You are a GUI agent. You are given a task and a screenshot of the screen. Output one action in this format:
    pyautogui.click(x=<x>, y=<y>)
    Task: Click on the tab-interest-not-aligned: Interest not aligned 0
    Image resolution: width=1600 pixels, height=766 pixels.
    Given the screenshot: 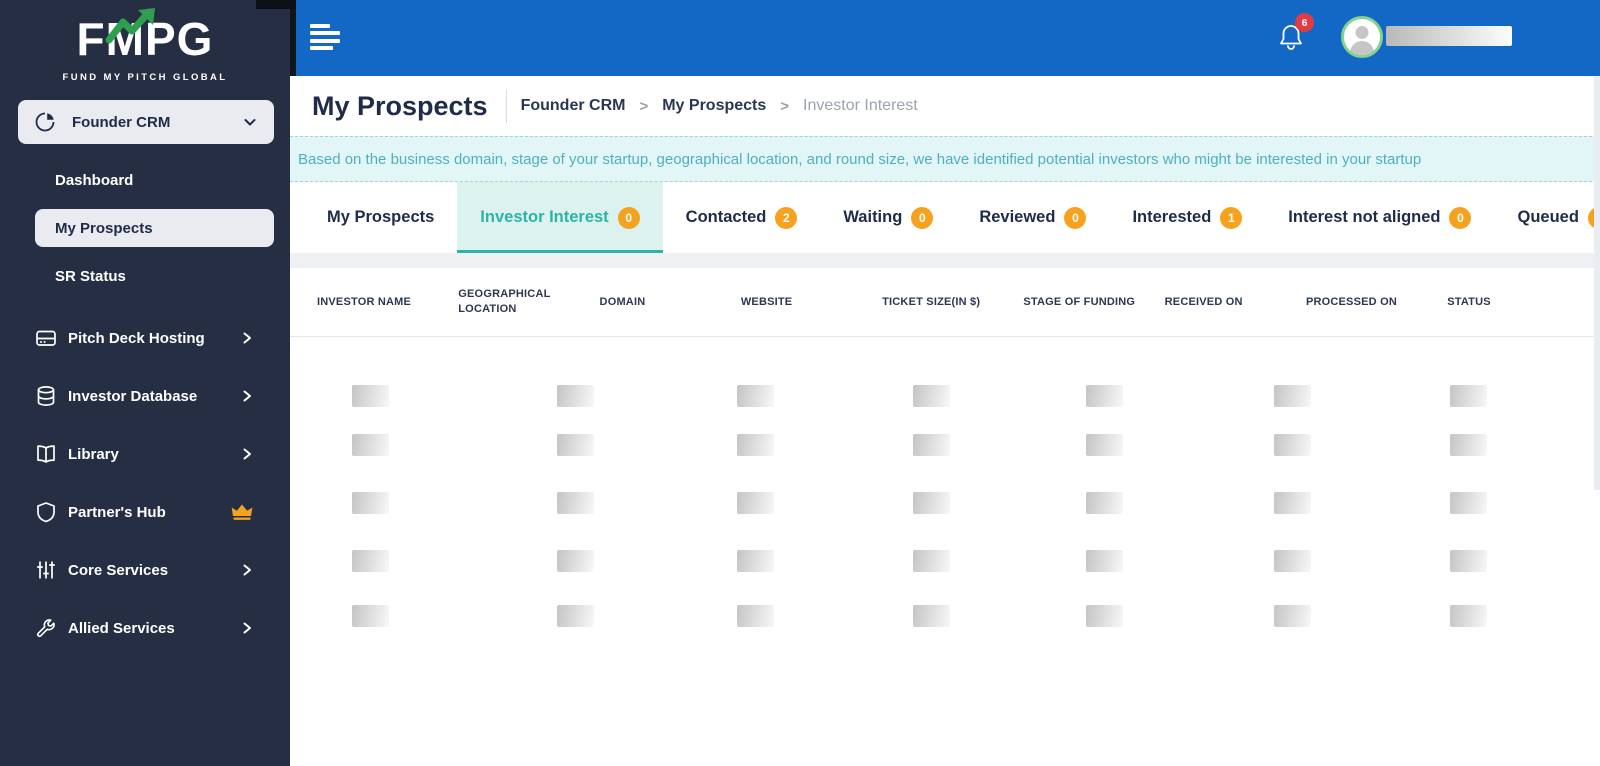 What is the action you would take?
    pyautogui.click(x=1379, y=217)
    